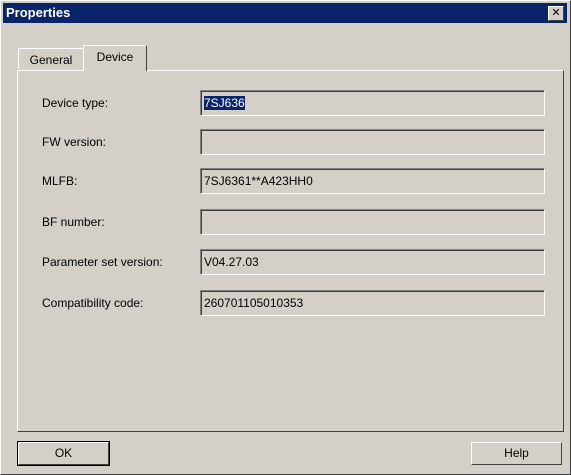  I want to click on mlfb-label: MLFB:, so click(60, 181).